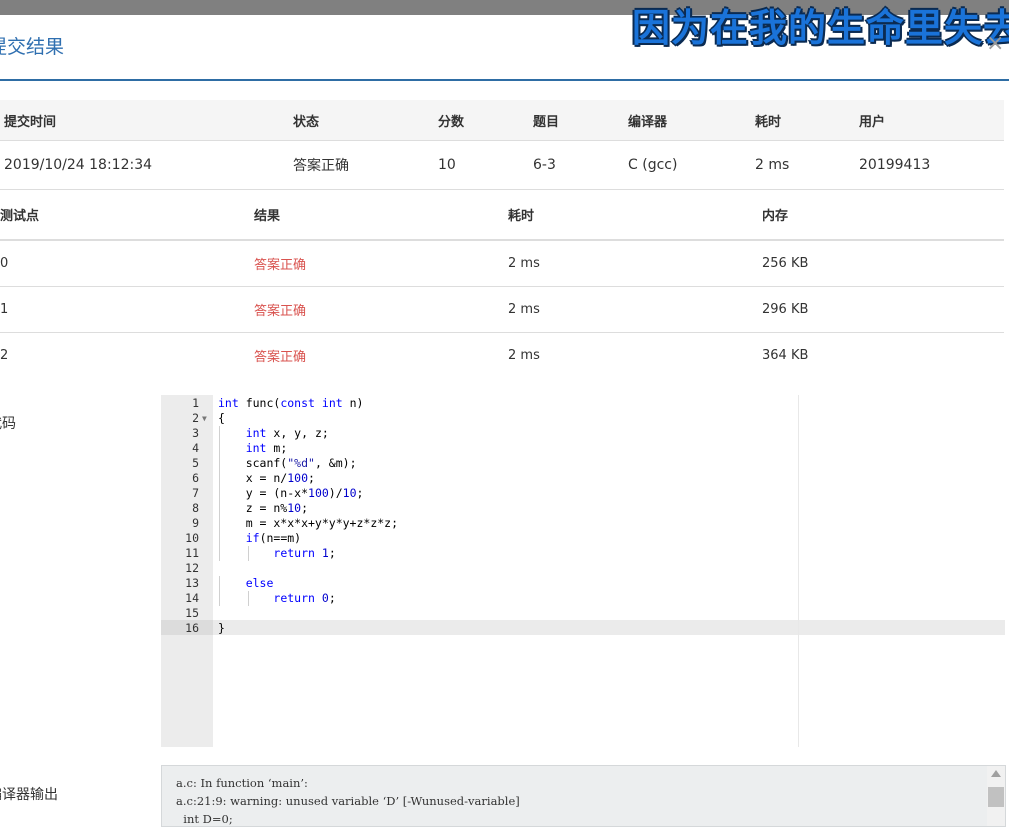 This screenshot has height=827, width=1009. What do you see at coordinates (195, 418) in the screenshot?
I see `line-number: 2` at bounding box center [195, 418].